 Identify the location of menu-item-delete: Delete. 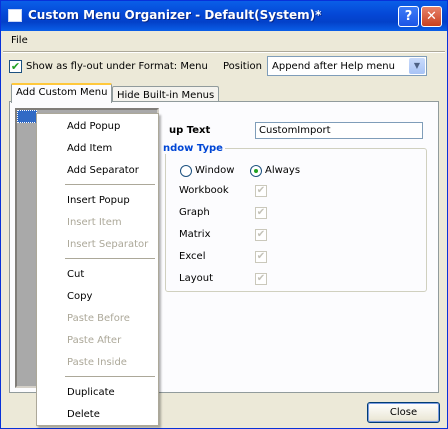
(83, 414).